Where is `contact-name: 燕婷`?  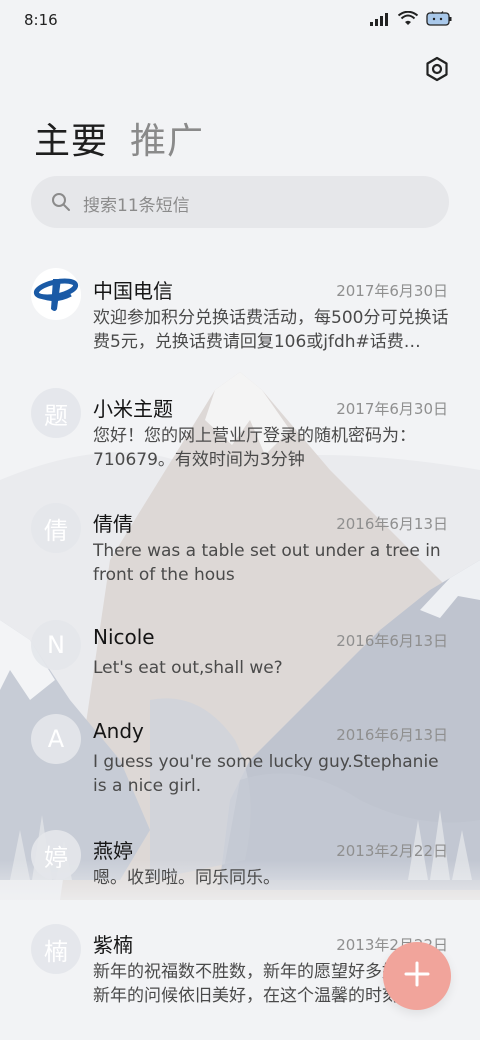
contact-name: 燕婷 is located at coordinates (113, 851).